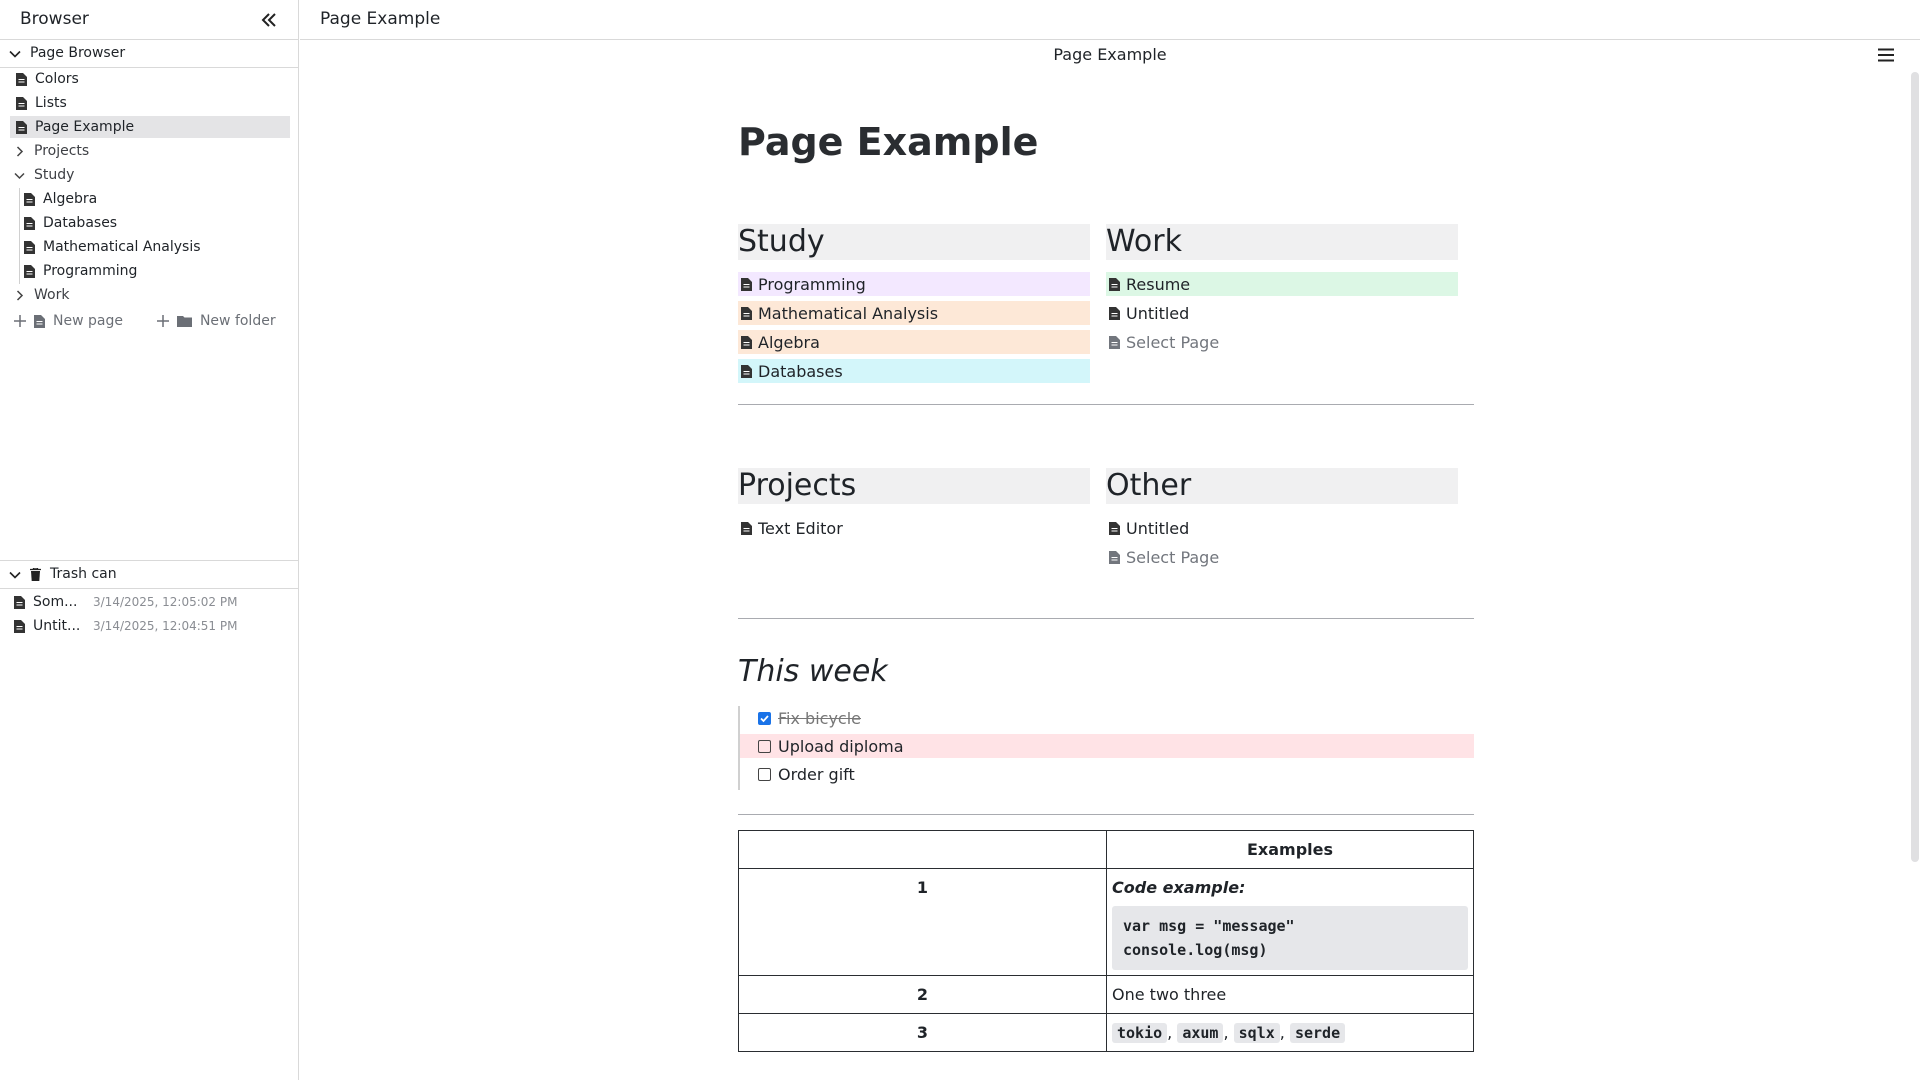 The width and height of the screenshot is (1920, 1080). What do you see at coordinates (78, 53) in the screenshot?
I see `page-browser-label: Page Browser` at bounding box center [78, 53].